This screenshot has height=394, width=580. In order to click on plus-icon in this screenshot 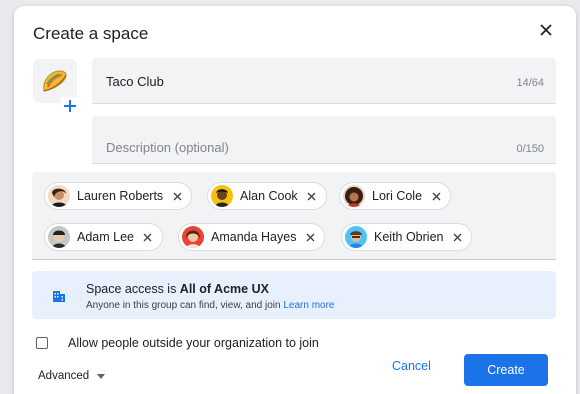, I will do `click(70, 106)`.